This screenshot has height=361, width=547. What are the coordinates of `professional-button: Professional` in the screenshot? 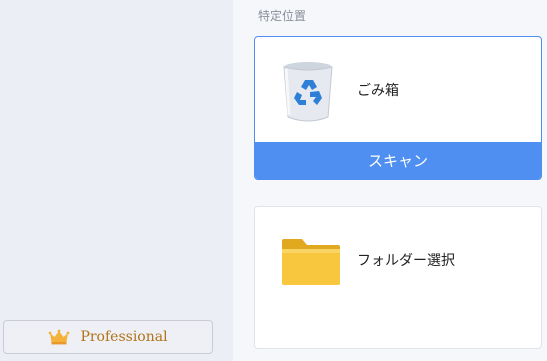 It's located at (108, 337).